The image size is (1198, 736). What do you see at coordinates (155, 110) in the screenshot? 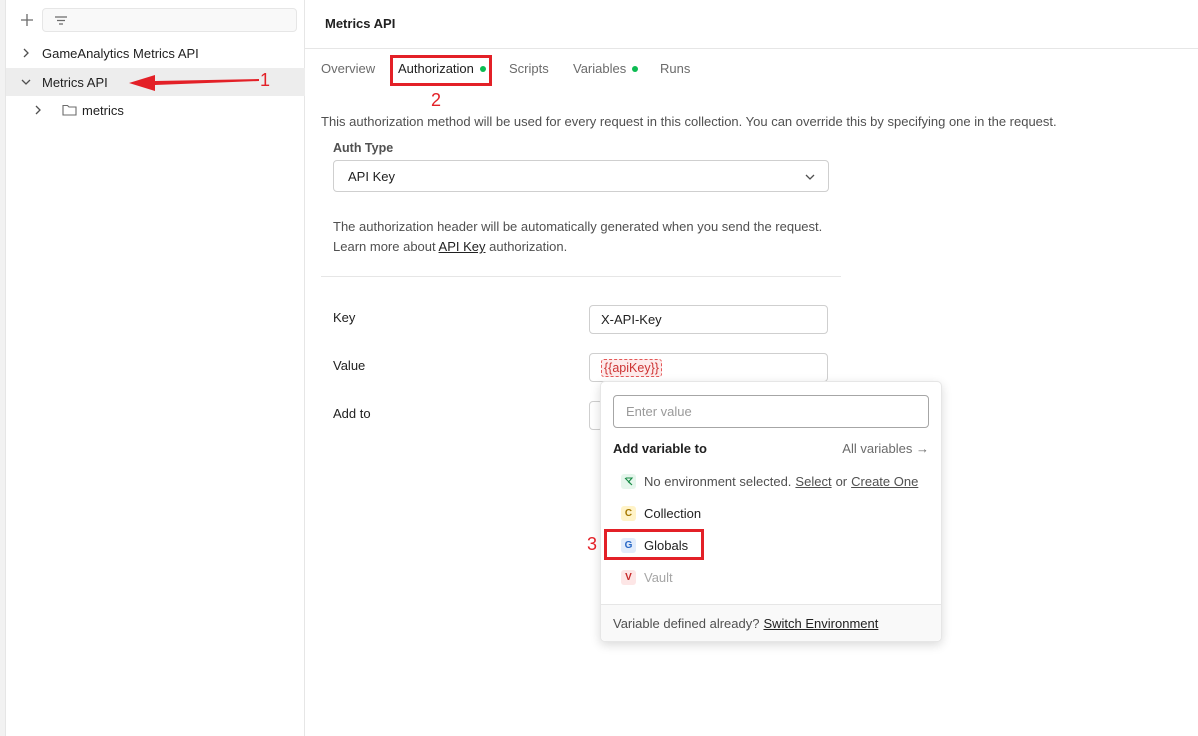
I see `sidebar-item-metrics-folder: metrics` at bounding box center [155, 110].